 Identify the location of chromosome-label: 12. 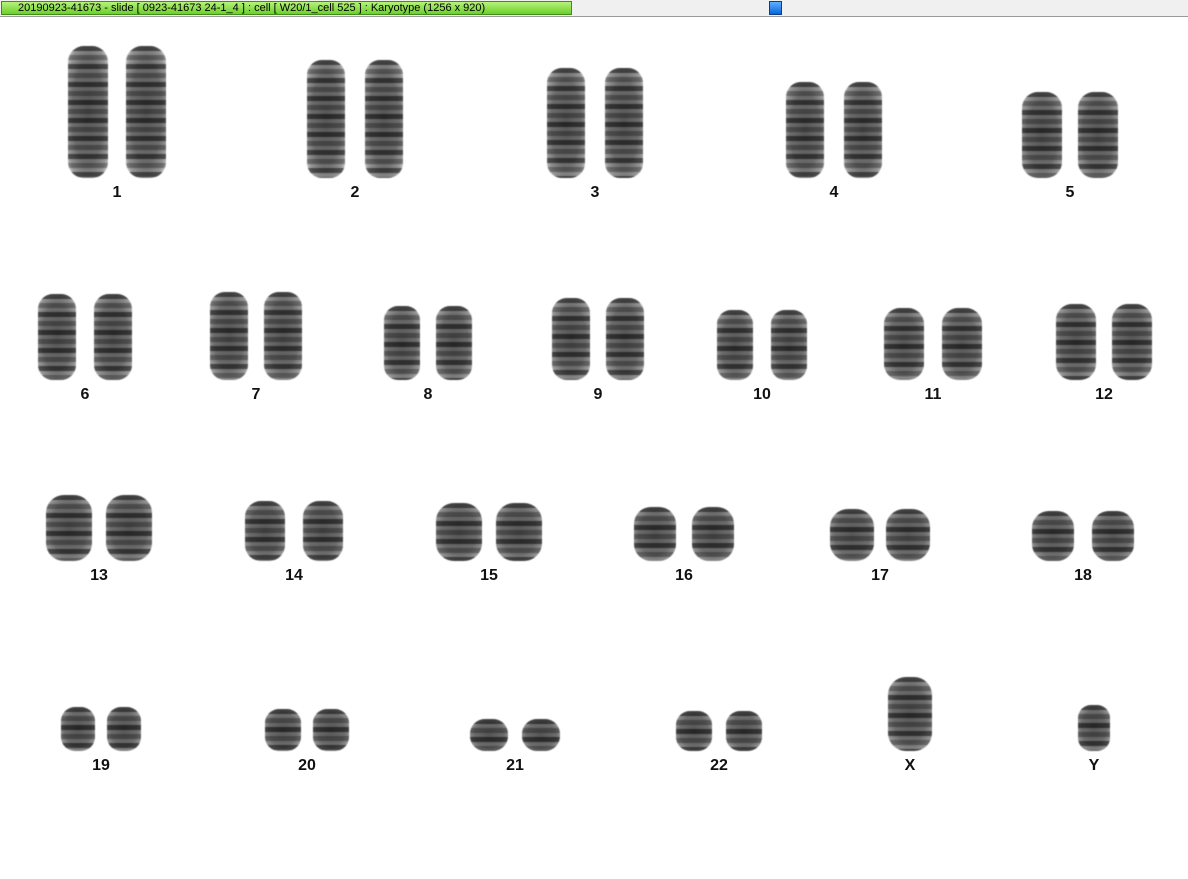
(1104, 394).